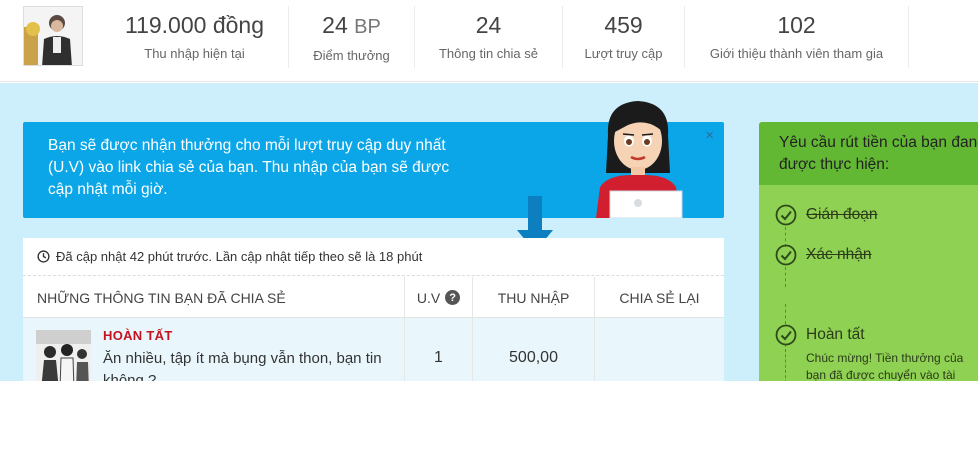 The image size is (978, 460). Describe the element at coordinates (488, 53) in the screenshot. I see `stat-shares-label: Thông tin chia sẻ` at that location.